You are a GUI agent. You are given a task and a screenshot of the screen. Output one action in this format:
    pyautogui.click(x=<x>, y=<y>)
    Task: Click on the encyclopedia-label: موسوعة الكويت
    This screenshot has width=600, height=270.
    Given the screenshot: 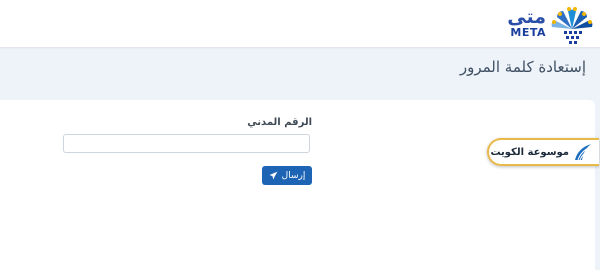 What is the action you would take?
    pyautogui.click(x=529, y=152)
    